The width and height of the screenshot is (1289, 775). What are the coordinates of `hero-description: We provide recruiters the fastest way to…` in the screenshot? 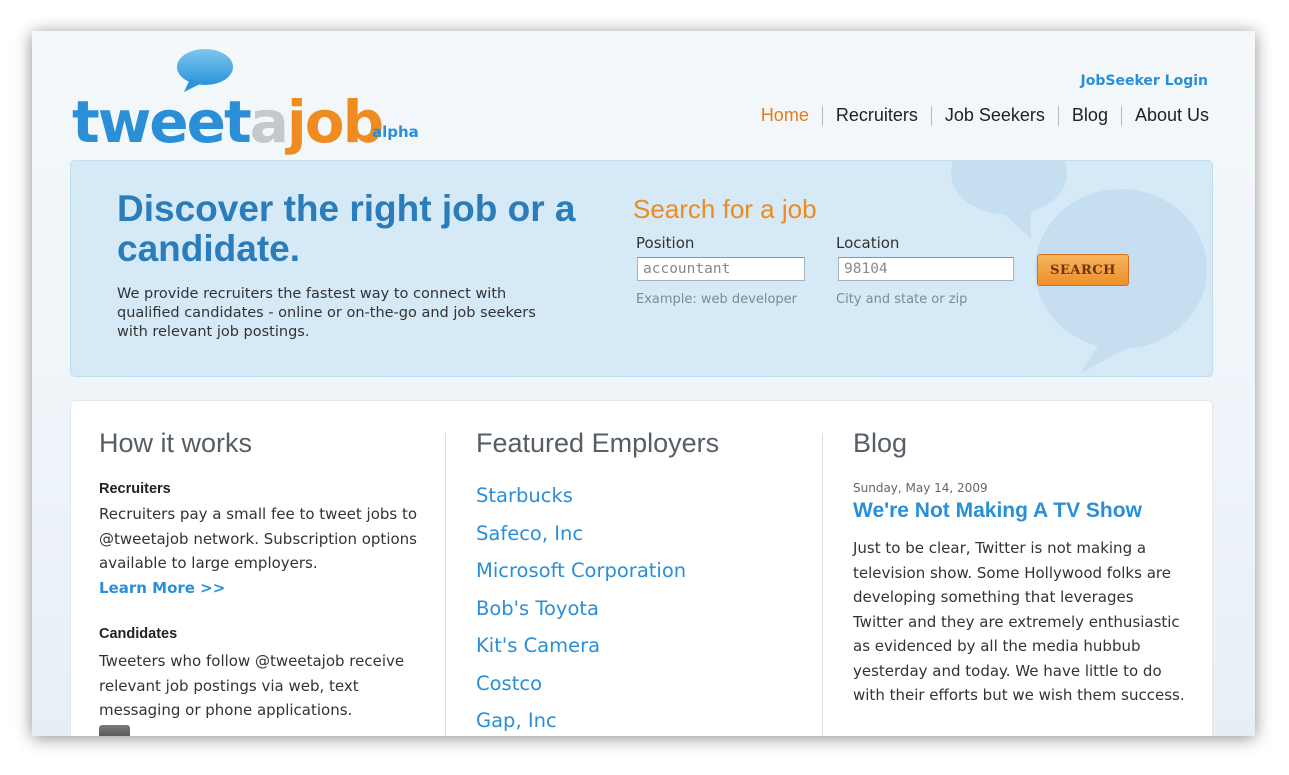 It's located at (326, 313).